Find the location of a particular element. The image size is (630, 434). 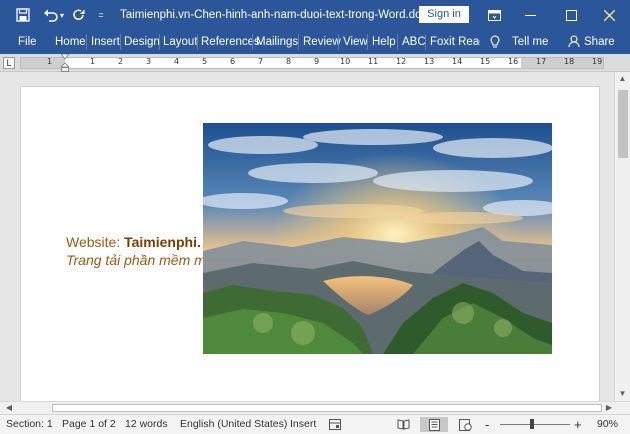

redo-icon is located at coordinates (79, 15).